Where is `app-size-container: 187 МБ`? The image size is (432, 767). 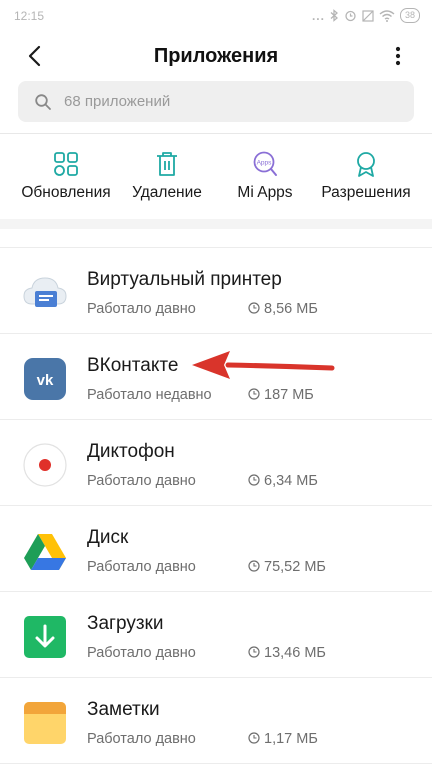
app-size-container: 187 МБ is located at coordinates (281, 395).